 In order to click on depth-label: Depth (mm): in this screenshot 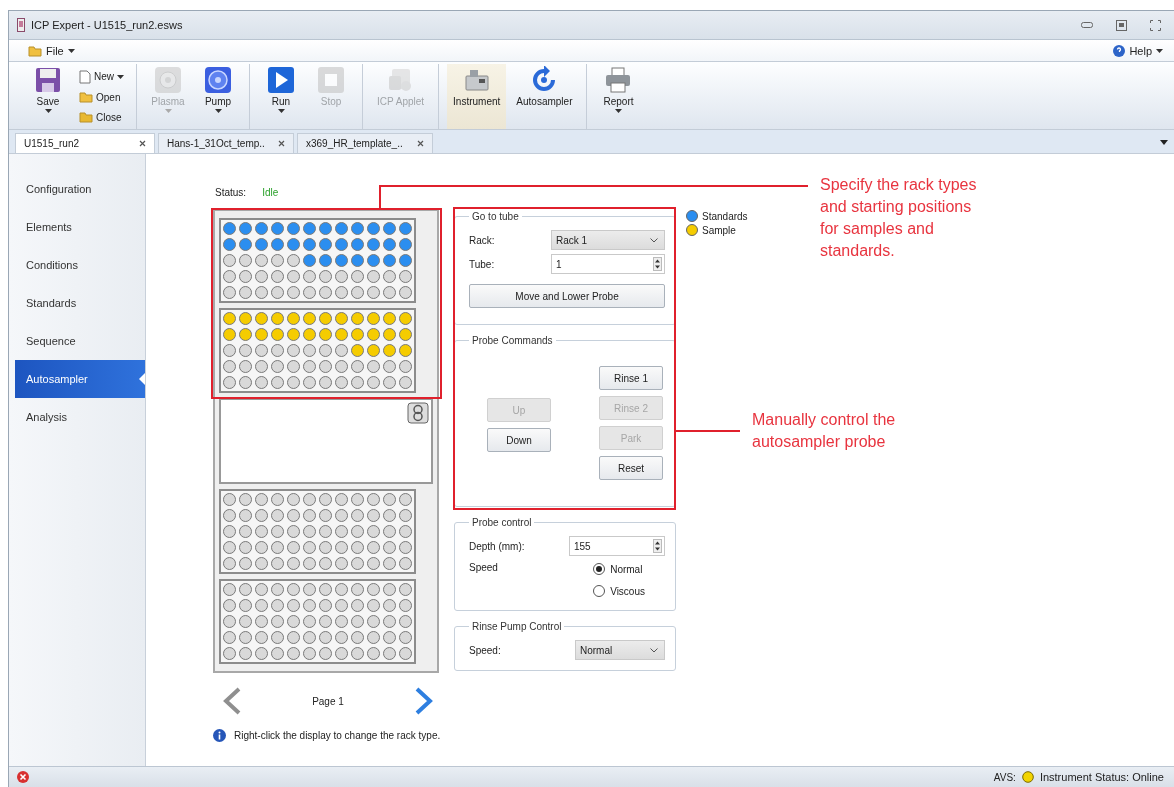, I will do `click(497, 546)`.